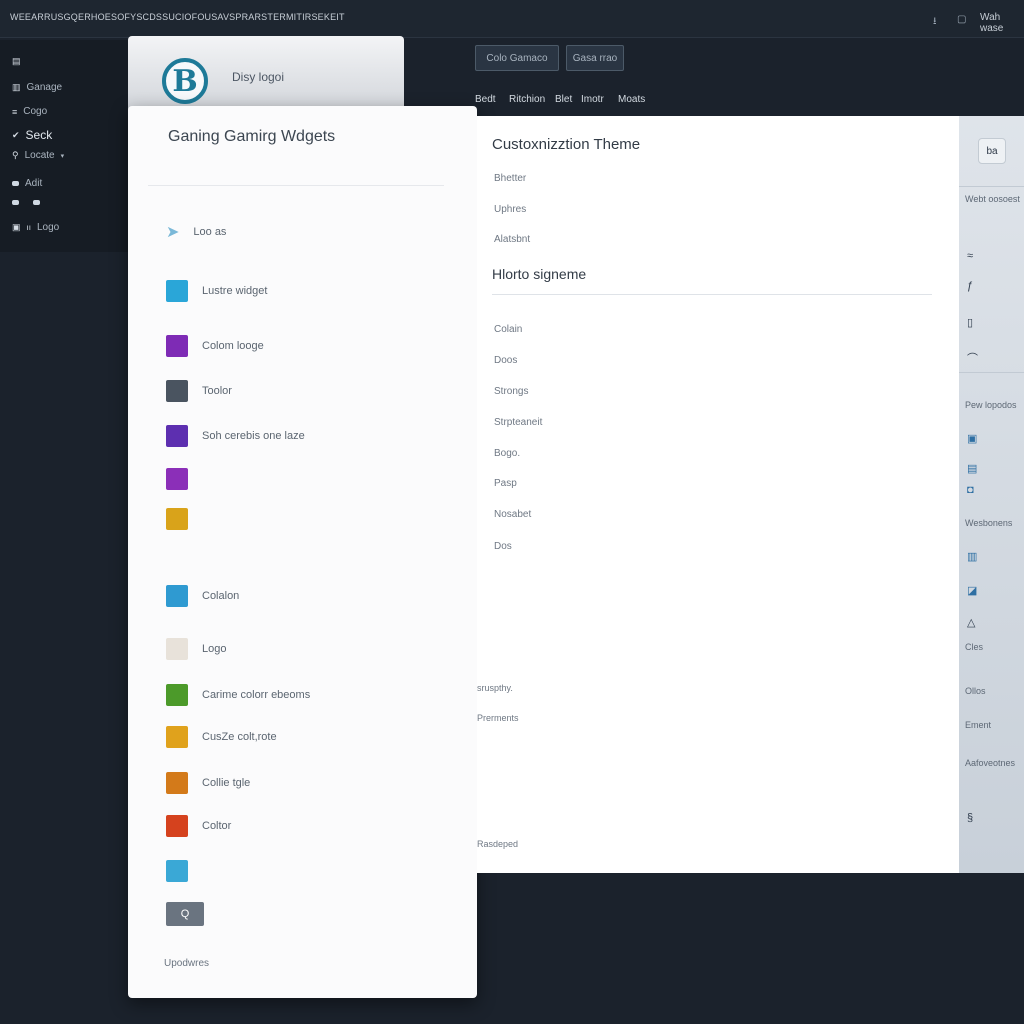  What do you see at coordinates (16, 134) in the screenshot?
I see `check-icon: ✔` at bounding box center [16, 134].